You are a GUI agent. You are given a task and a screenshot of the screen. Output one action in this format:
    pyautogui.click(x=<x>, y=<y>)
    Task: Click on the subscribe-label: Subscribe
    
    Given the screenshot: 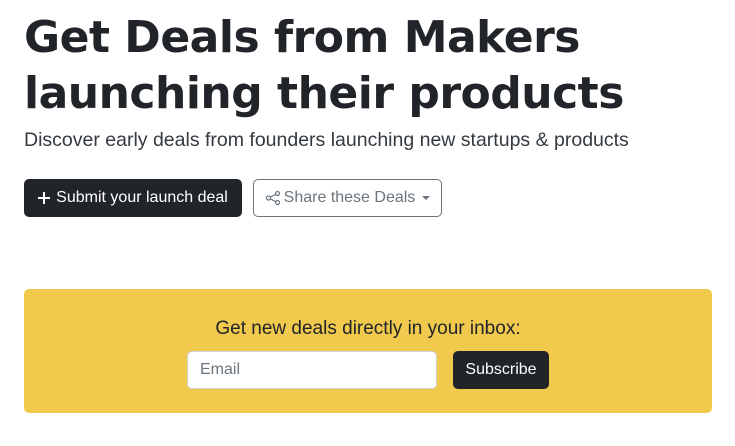 What is the action you would take?
    pyautogui.click(x=501, y=369)
    